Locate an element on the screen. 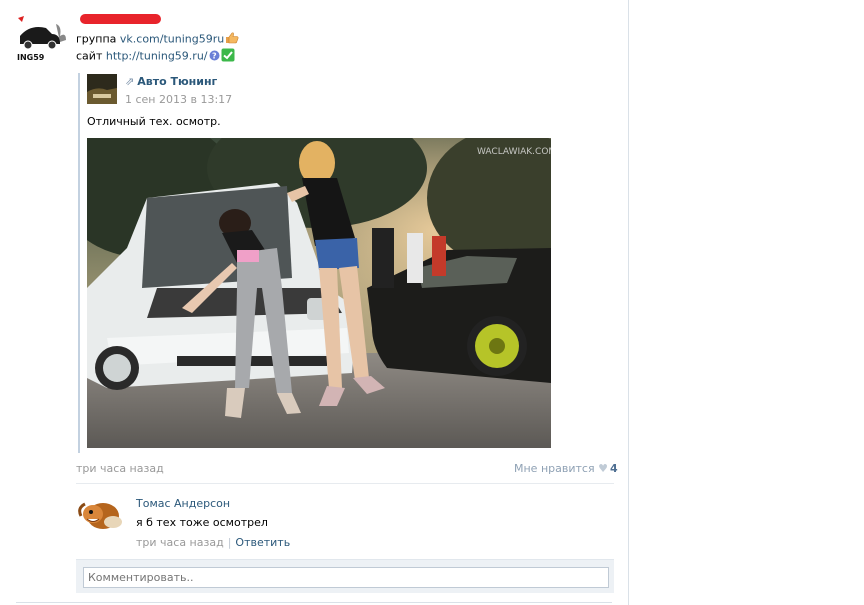  group-avatar: ING59 is located at coordinates (42, 38).